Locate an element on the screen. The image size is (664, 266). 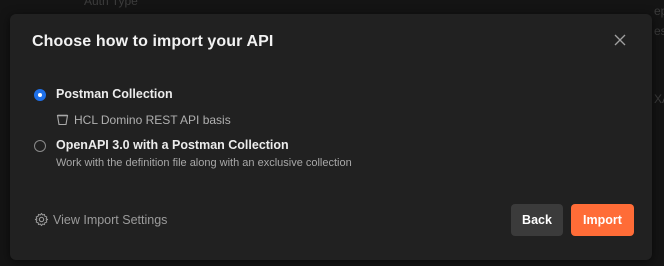
collection-icon is located at coordinates (62, 121).